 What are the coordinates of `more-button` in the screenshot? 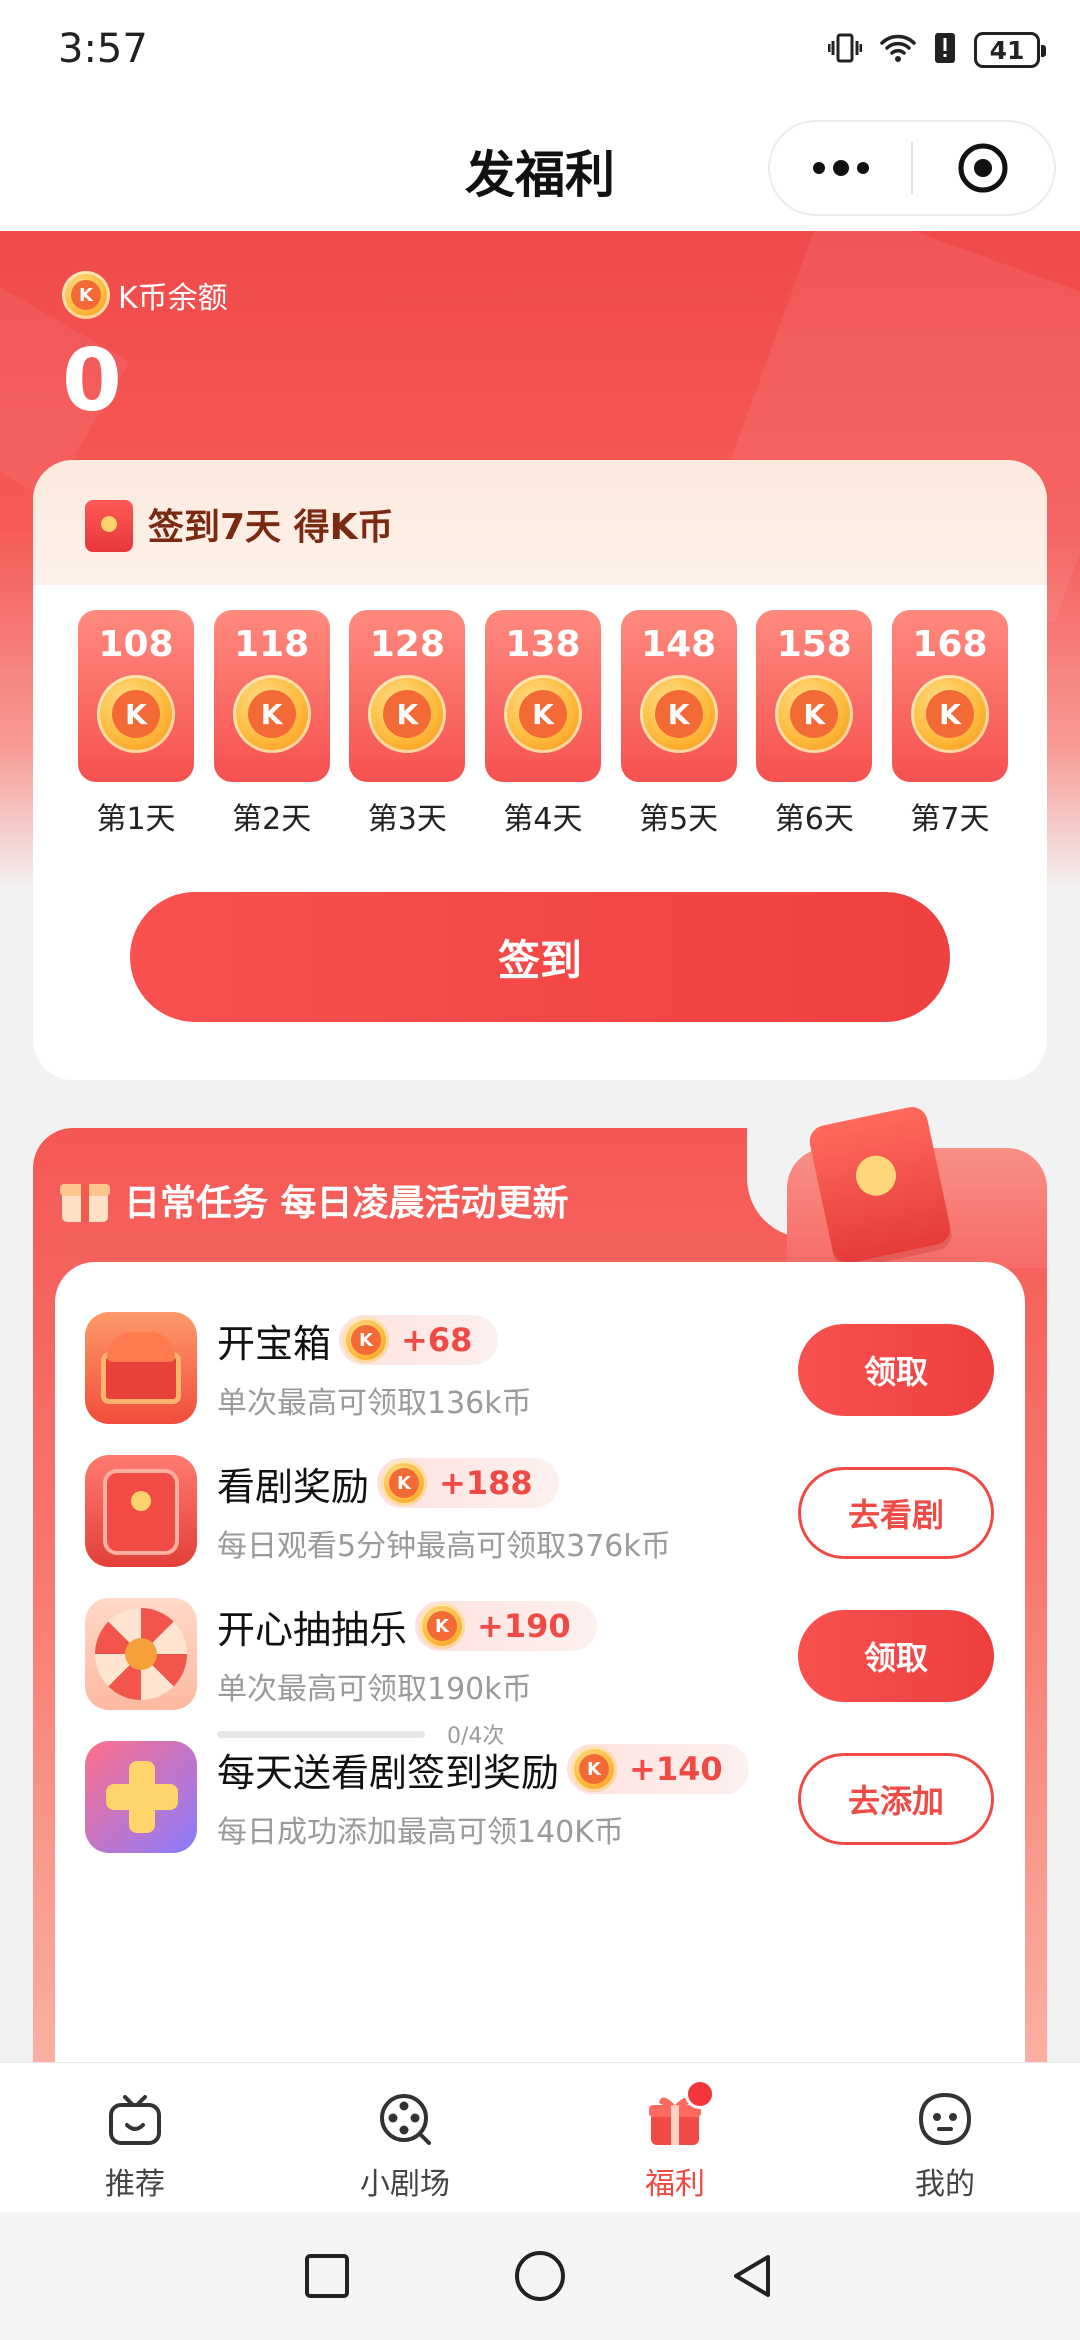 It's located at (840, 168).